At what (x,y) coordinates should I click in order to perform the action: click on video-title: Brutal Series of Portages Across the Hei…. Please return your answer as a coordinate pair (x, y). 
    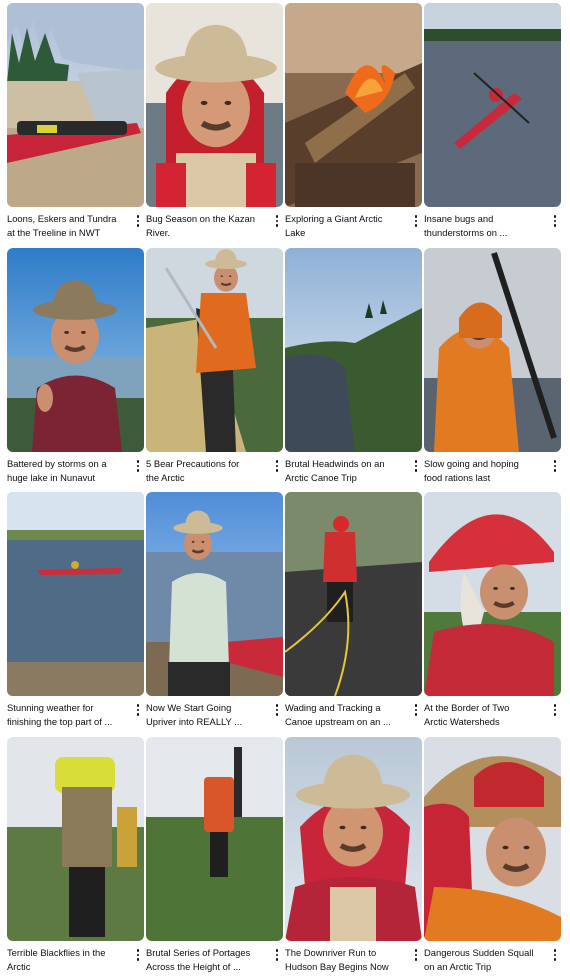
    Looking at the image, I should click on (206, 959).